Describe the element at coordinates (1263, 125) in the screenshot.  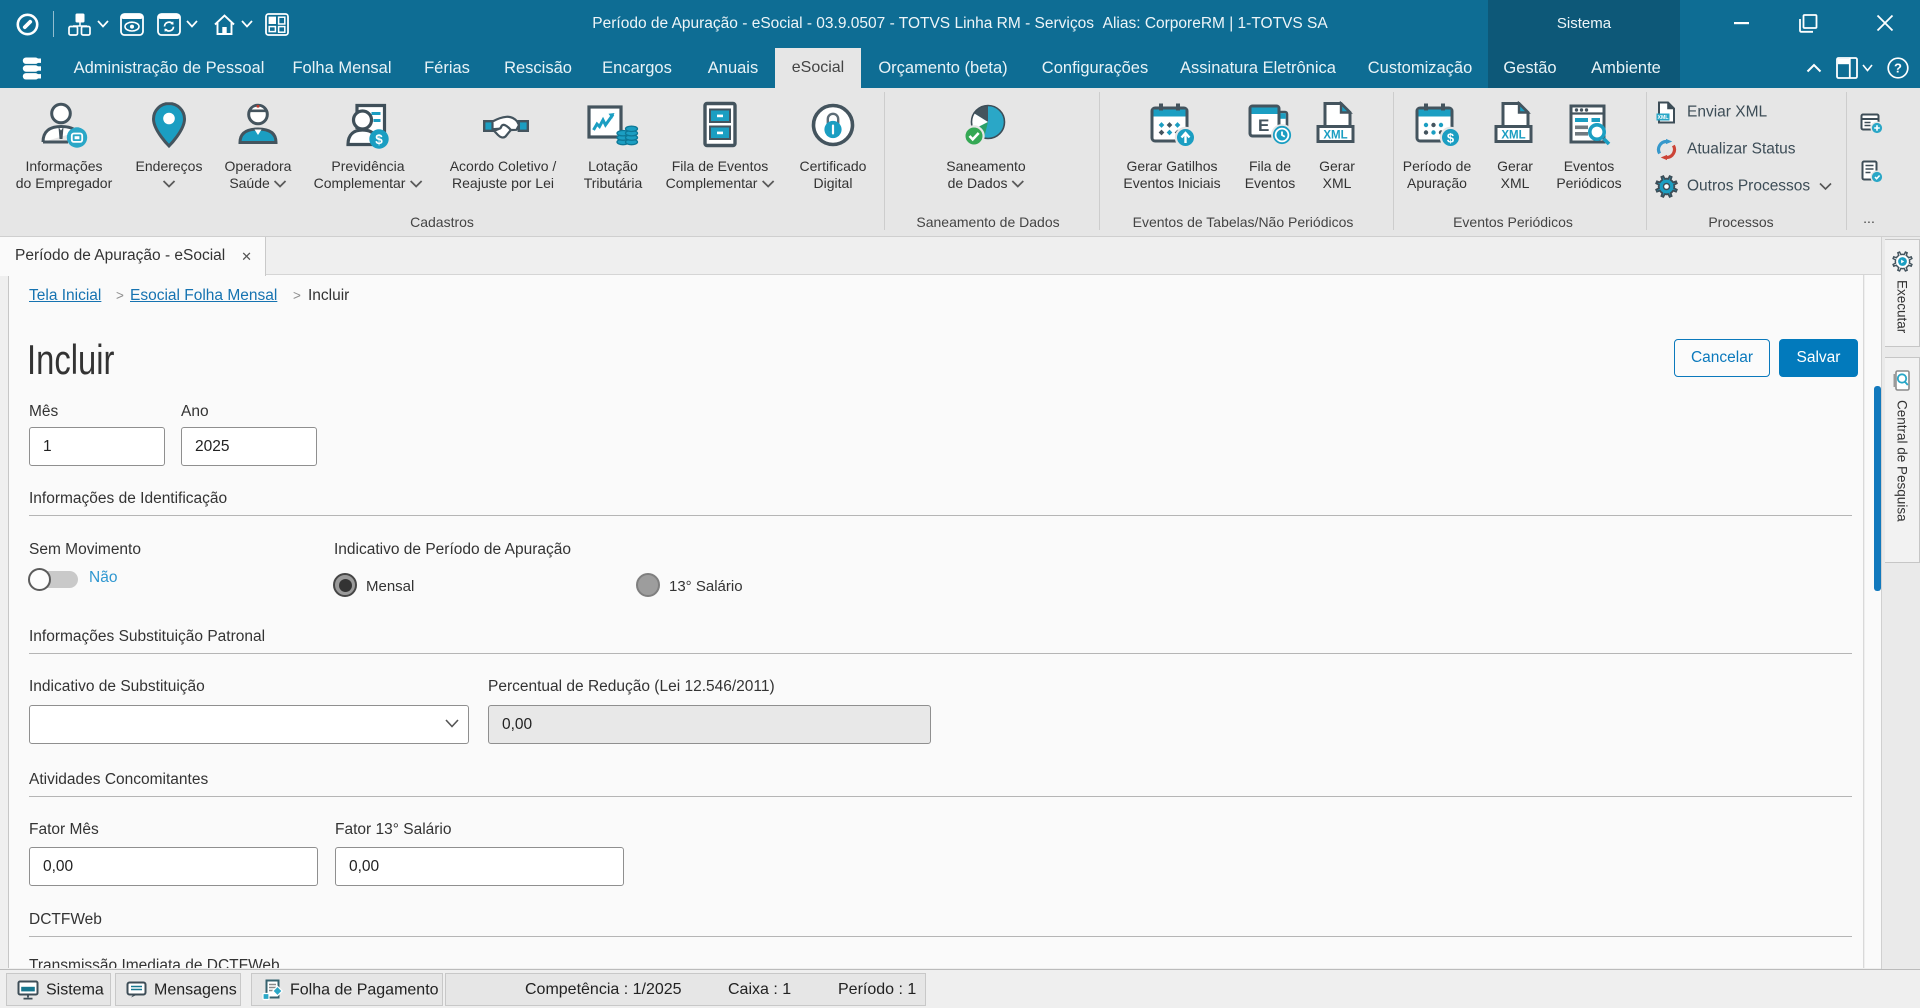
I see `svg-text: E` at that location.